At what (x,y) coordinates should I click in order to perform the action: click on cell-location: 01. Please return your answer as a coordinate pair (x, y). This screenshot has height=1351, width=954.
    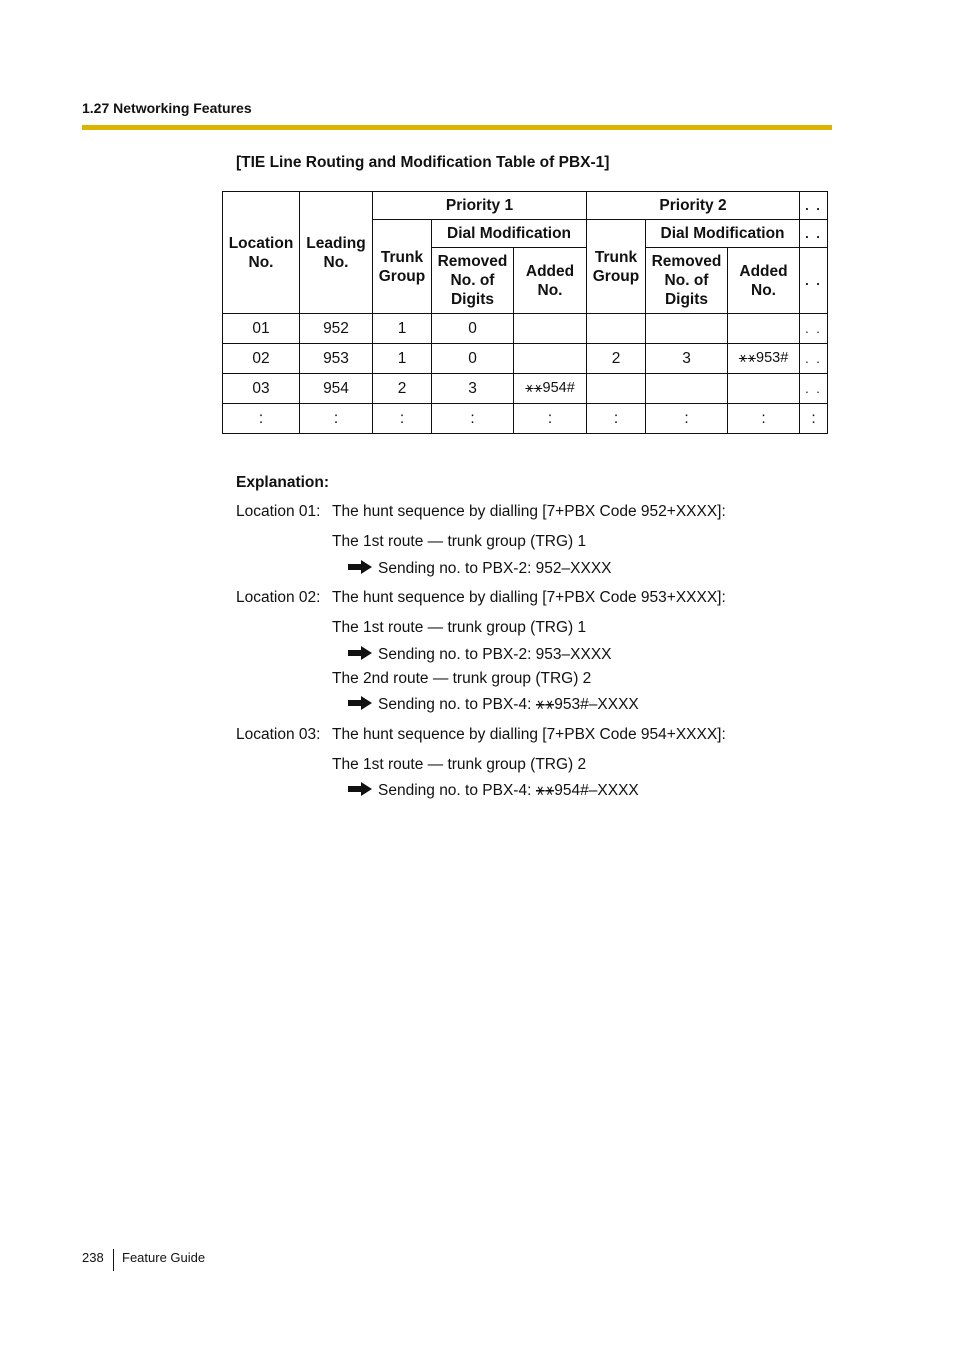
    Looking at the image, I should click on (261, 328).